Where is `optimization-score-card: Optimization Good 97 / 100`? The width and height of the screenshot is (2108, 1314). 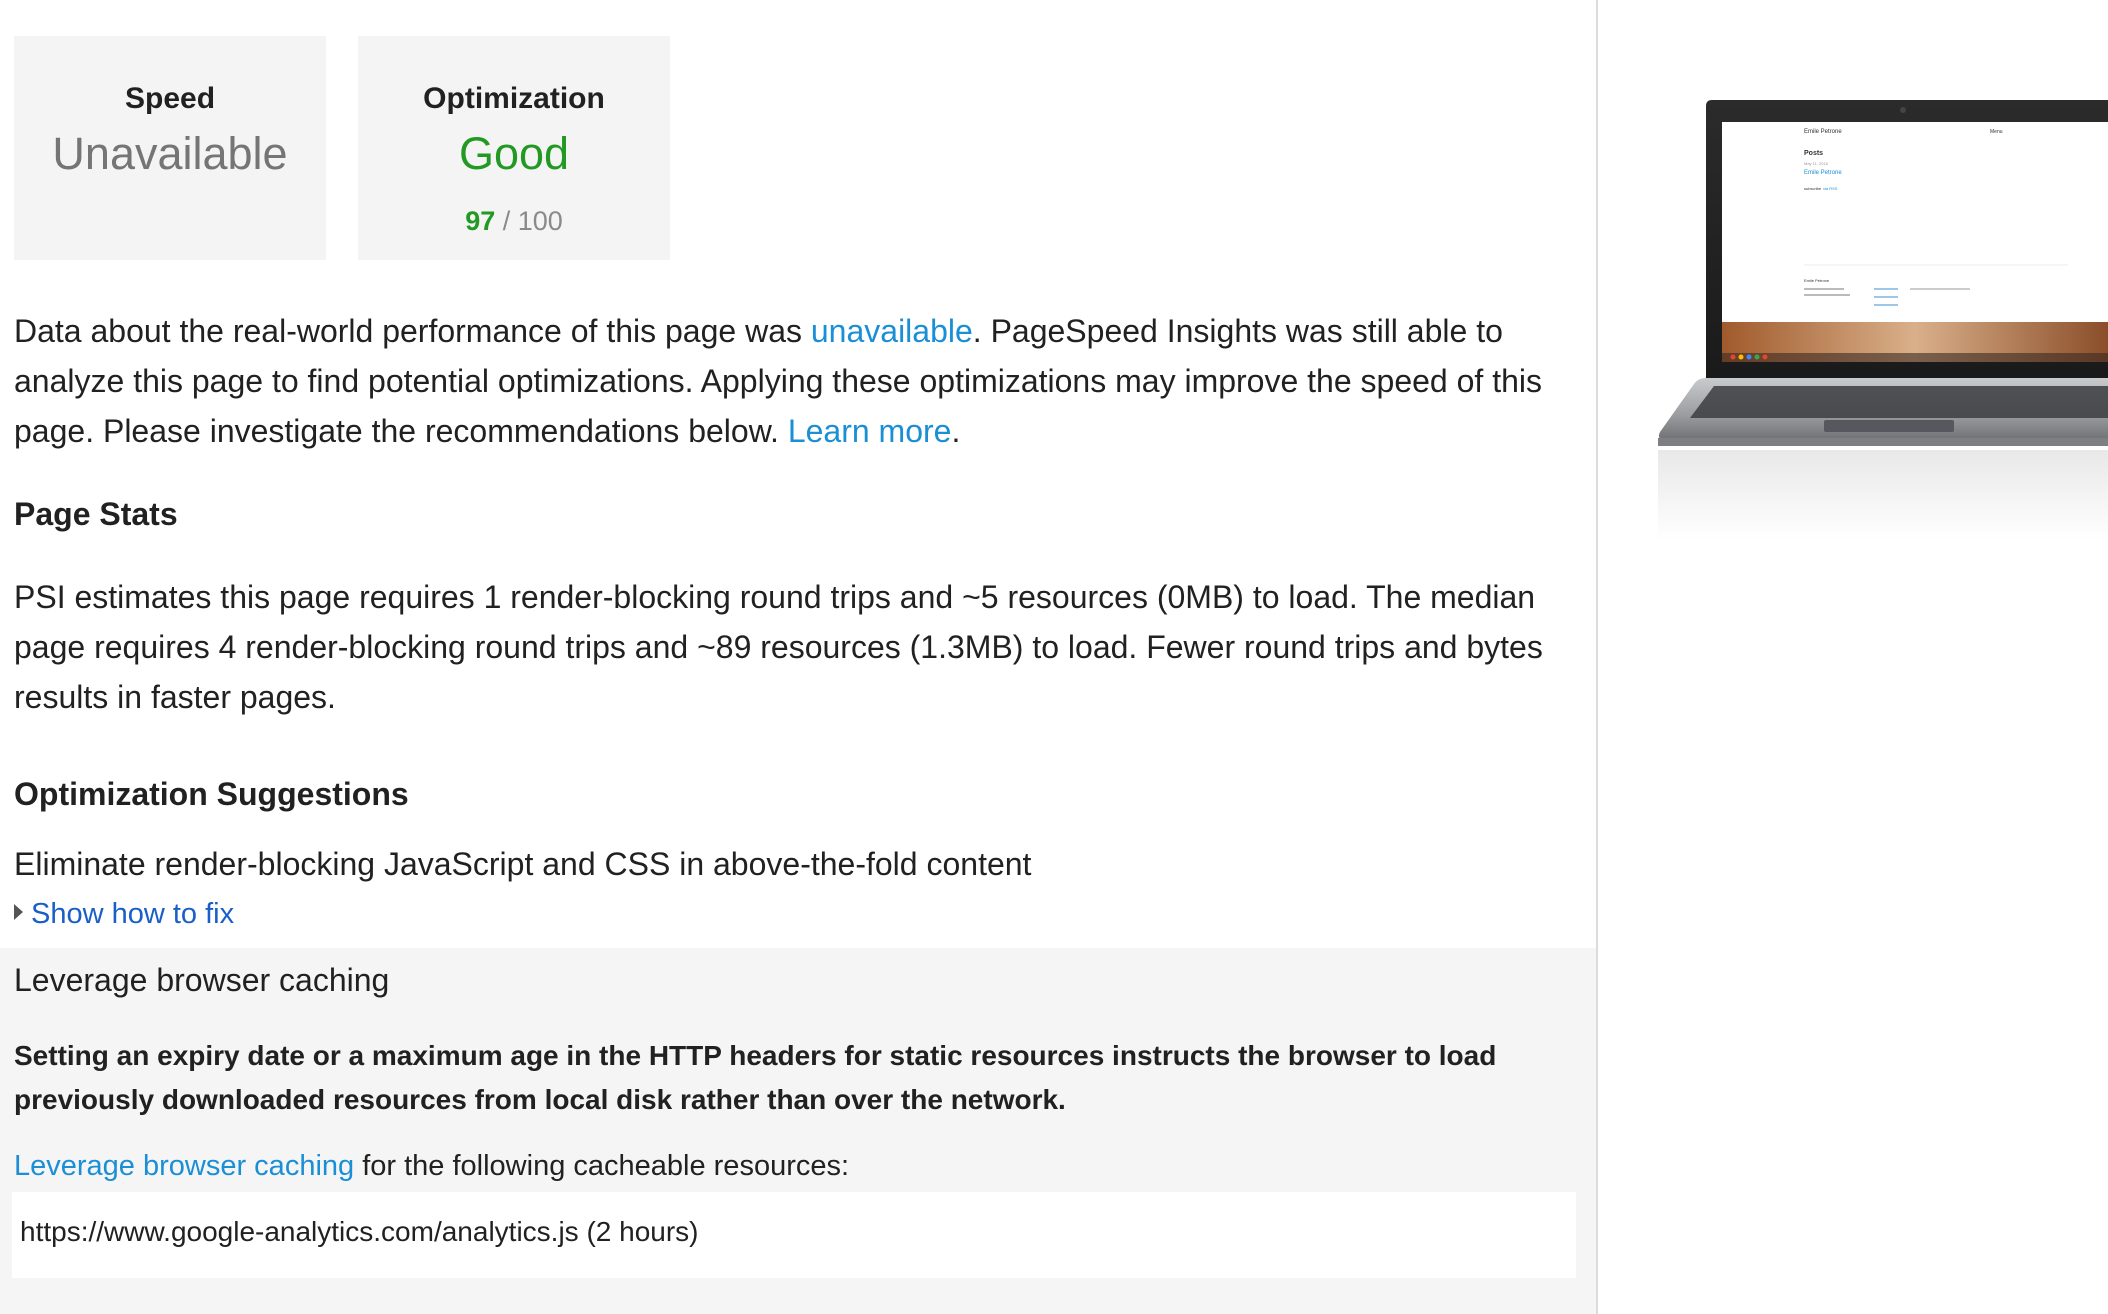 optimization-score-card: Optimization Good 97 / 100 is located at coordinates (514, 148).